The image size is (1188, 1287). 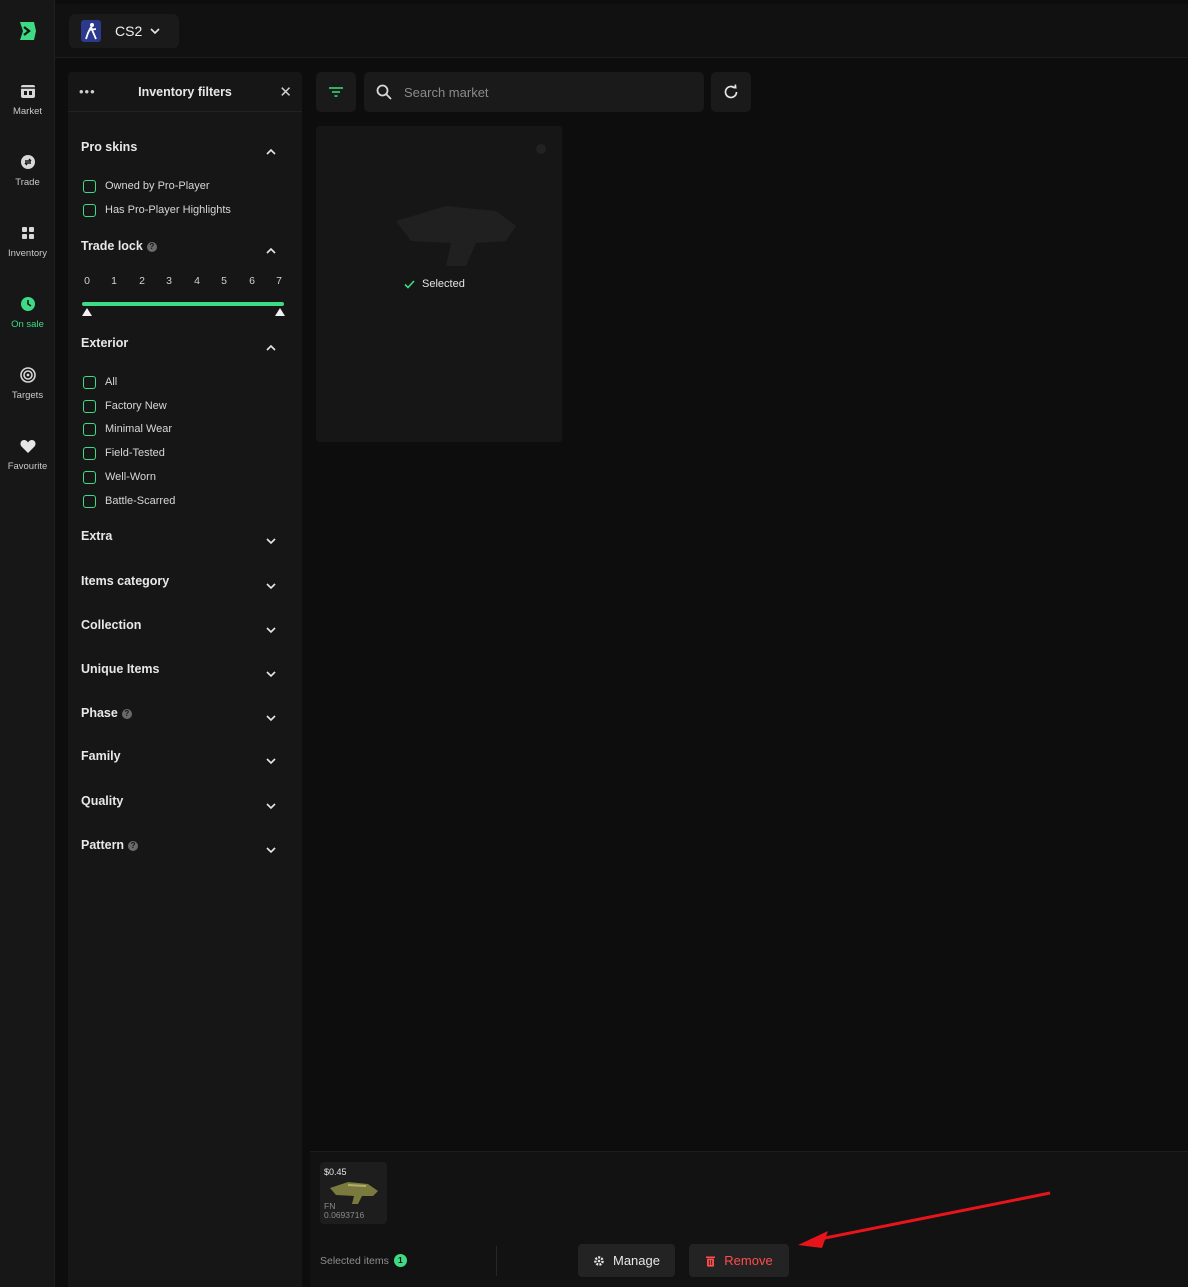 I want to click on tick-label: 1, so click(x=114, y=281).